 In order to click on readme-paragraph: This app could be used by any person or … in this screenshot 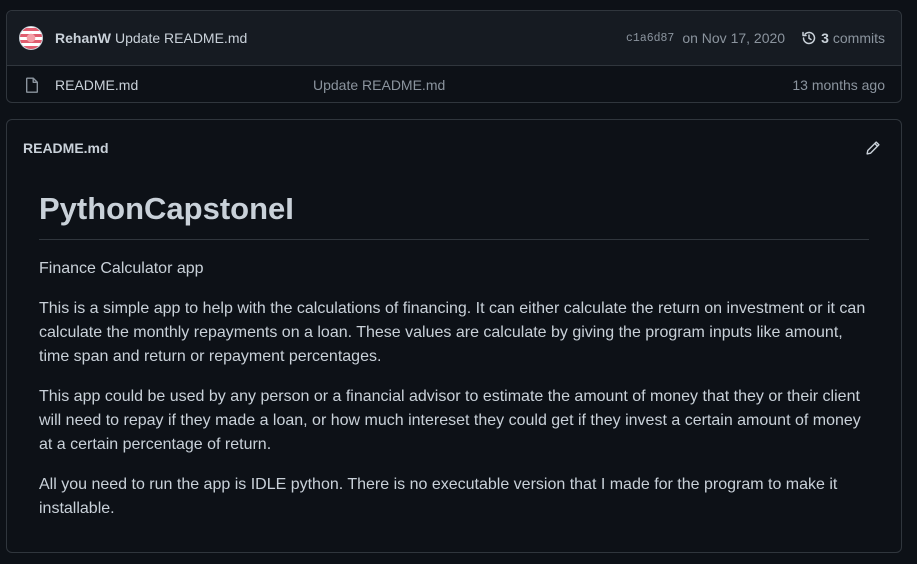, I will do `click(450, 421)`.